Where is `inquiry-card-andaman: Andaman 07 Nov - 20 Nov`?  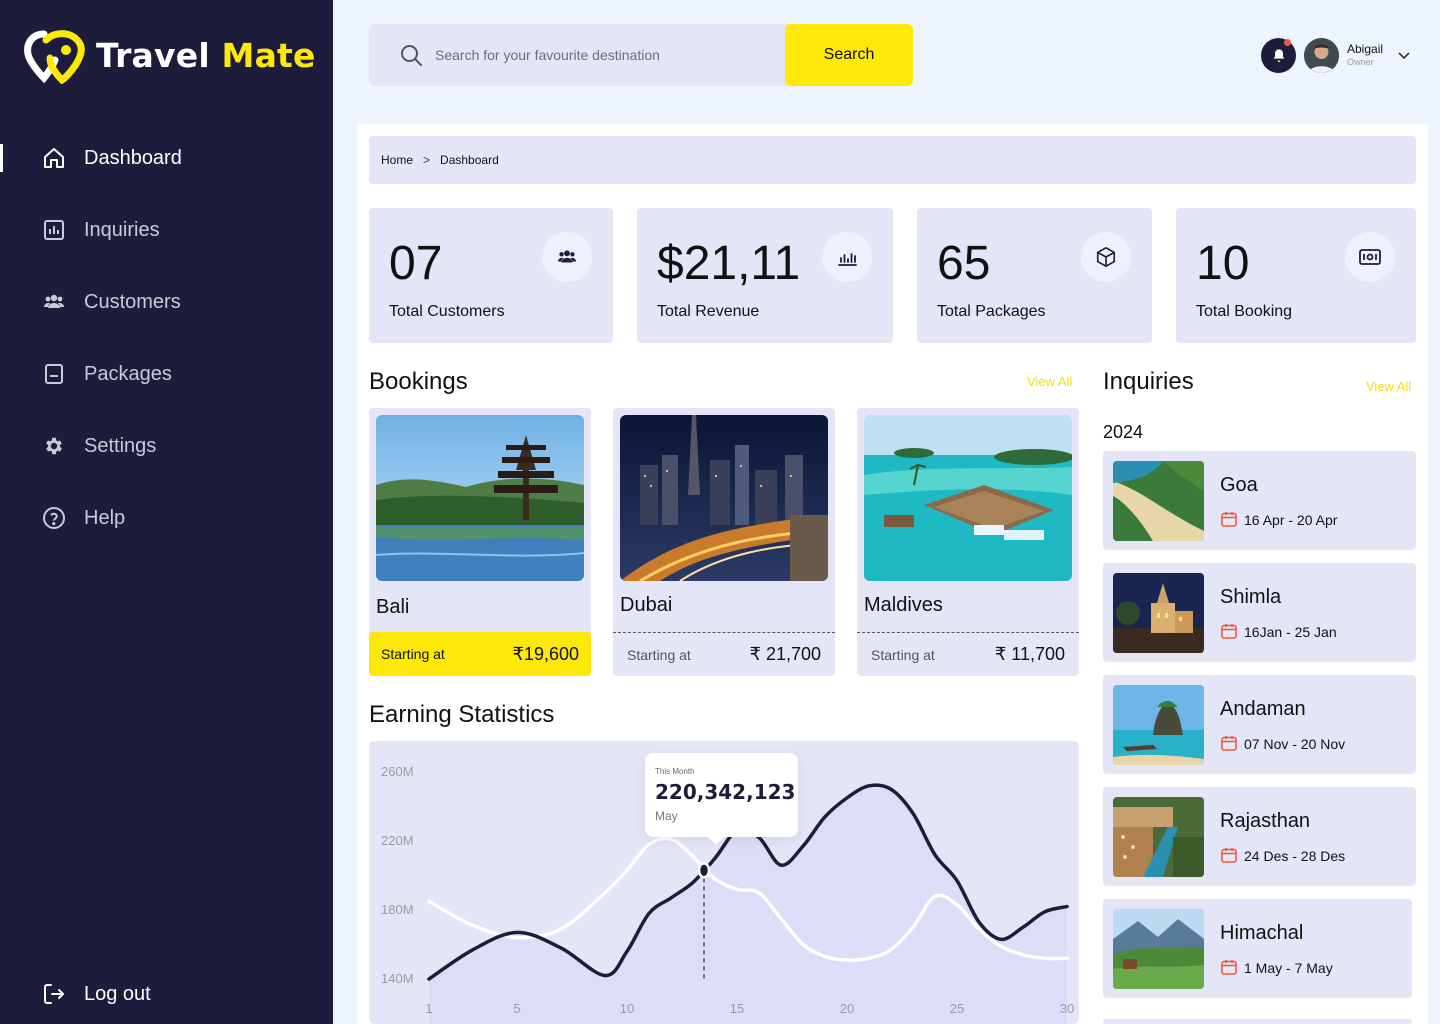
inquiry-card-andaman: Andaman 07 Nov - 20 Nov is located at coordinates (1259, 724).